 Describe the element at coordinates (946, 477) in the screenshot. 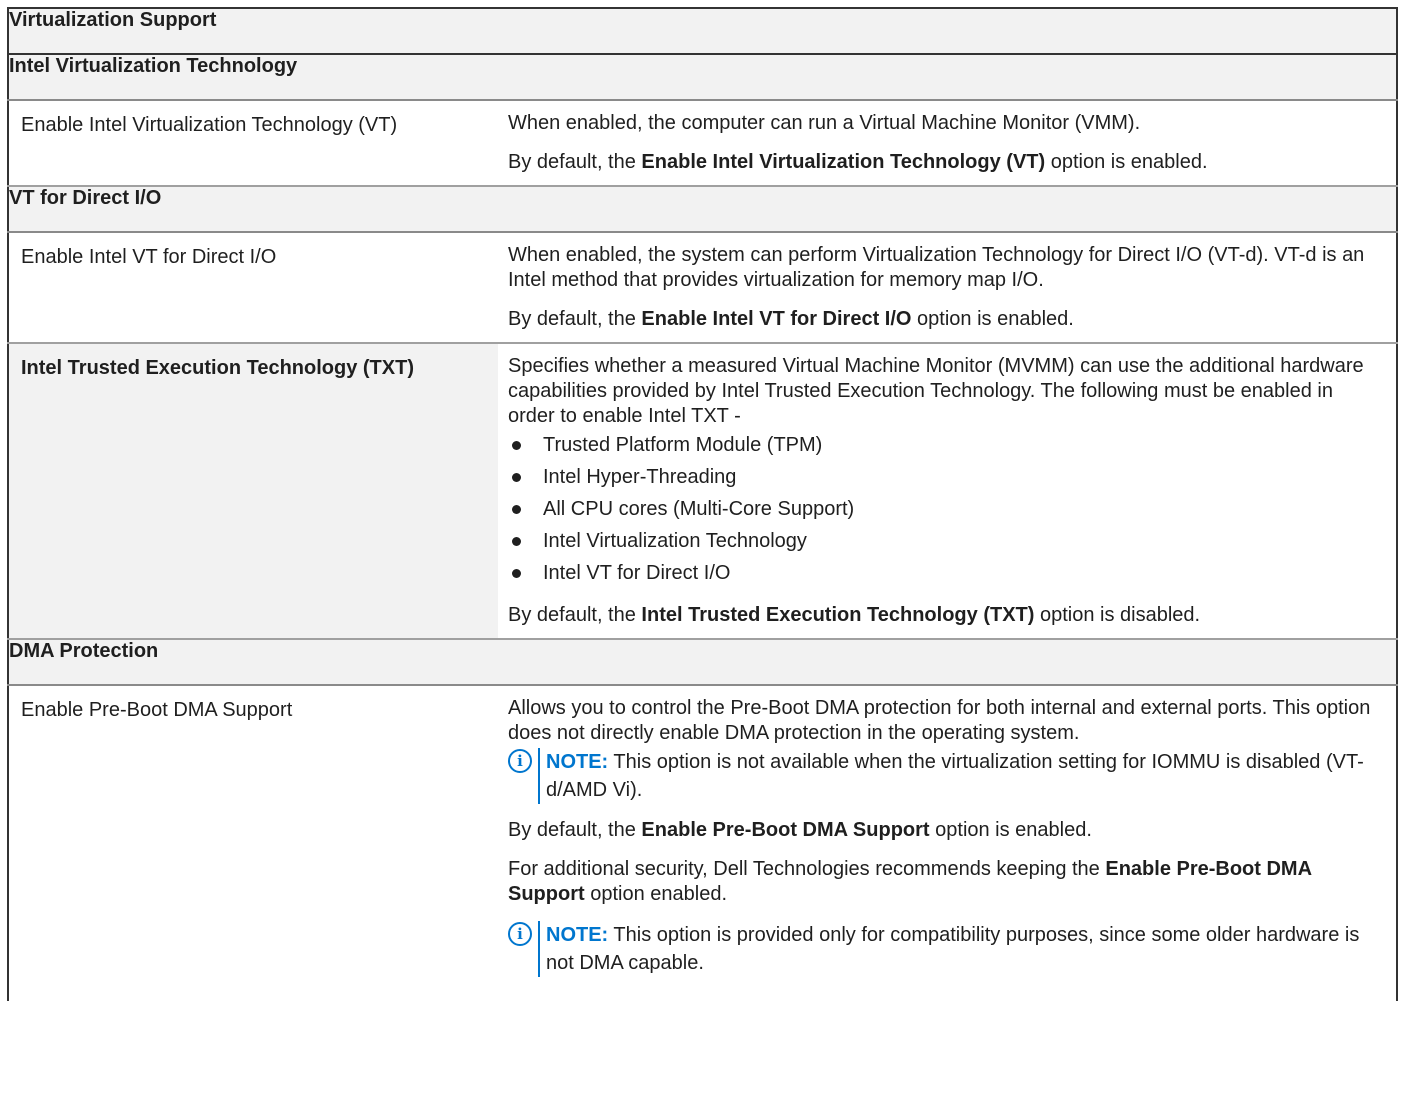

I see `list-item: Intel Hyper-Threading` at that location.